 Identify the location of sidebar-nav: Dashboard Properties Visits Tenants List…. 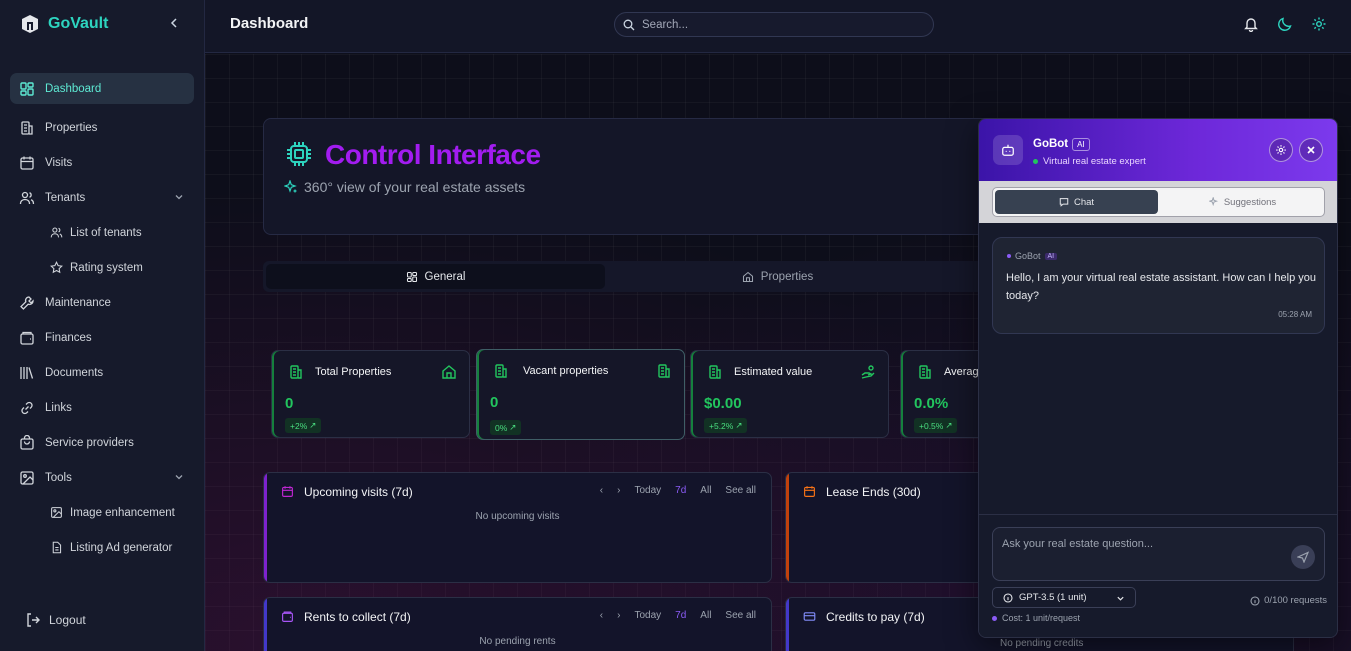
(102, 319).